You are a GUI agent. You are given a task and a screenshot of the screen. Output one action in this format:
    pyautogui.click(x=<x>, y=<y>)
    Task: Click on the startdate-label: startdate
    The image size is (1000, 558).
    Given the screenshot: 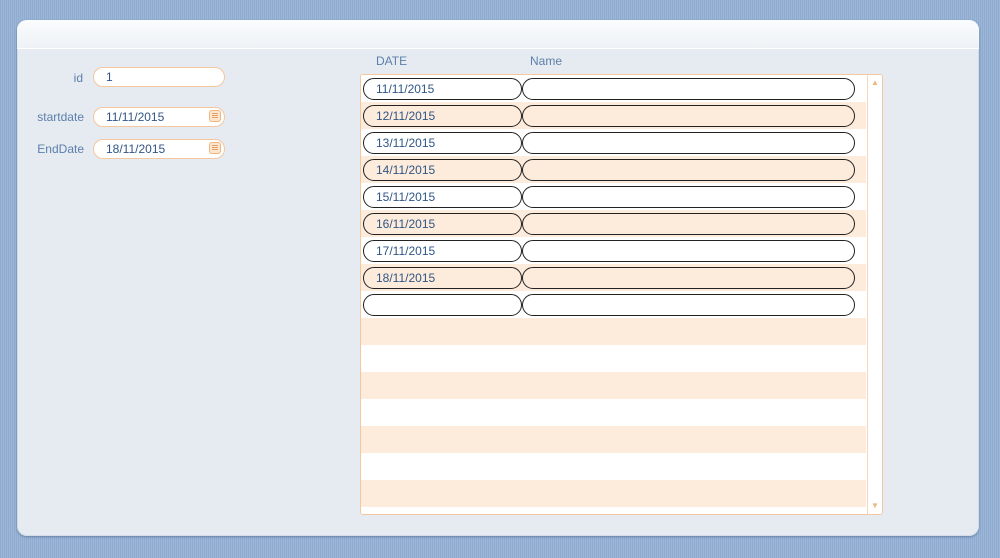 What is the action you would take?
    pyautogui.click(x=60, y=117)
    